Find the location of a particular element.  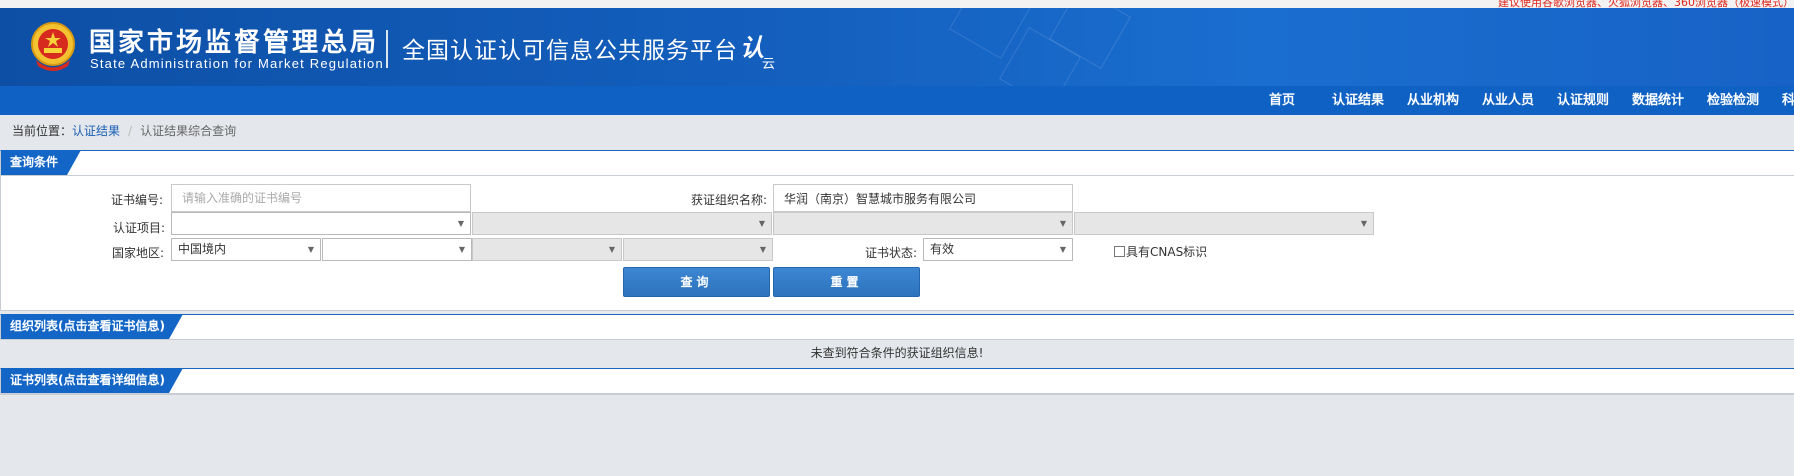

nav-institutions: 从业机构 is located at coordinates (1433, 100).